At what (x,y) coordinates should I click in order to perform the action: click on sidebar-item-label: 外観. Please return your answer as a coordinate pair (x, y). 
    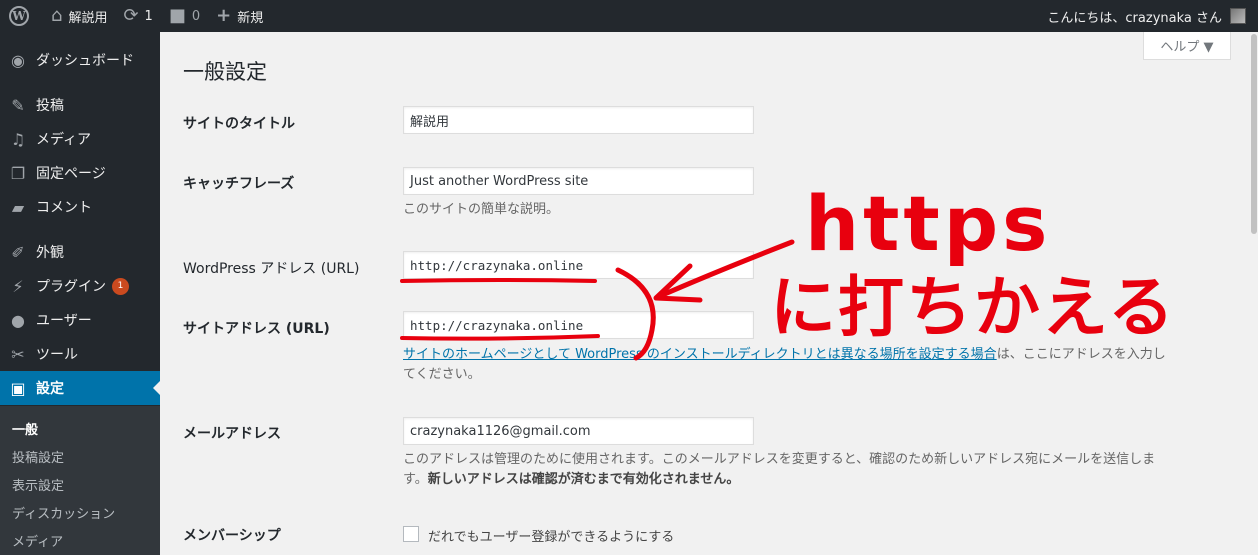
    Looking at the image, I should click on (50, 253).